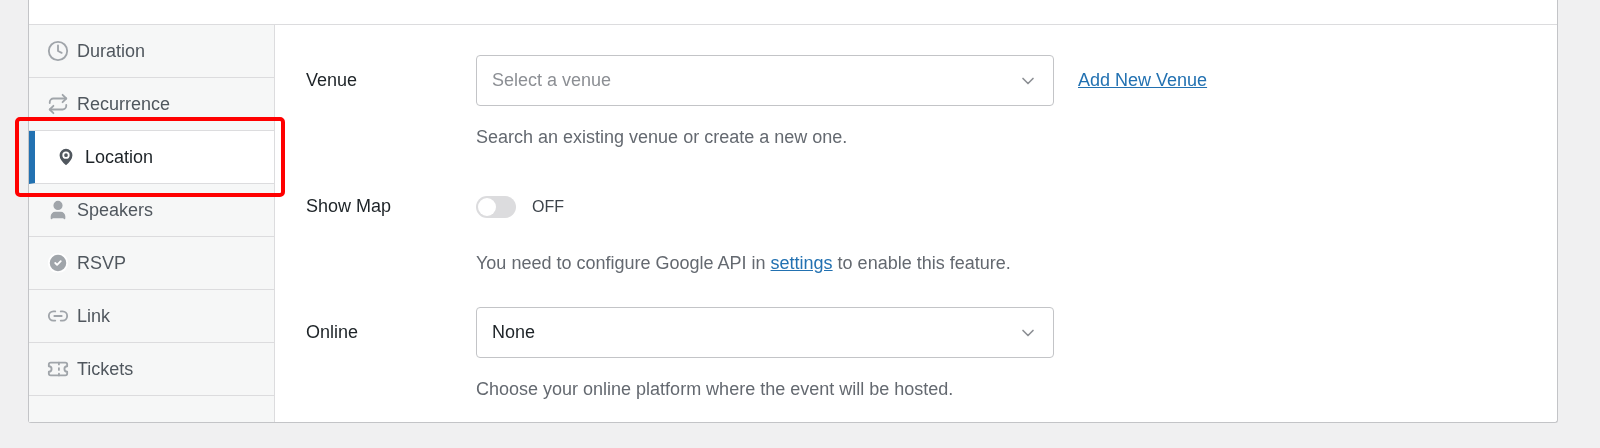 This screenshot has height=448, width=1600. Describe the element at coordinates (349, 206) in the screenshot. I see `field-label: Show Map` at that location.